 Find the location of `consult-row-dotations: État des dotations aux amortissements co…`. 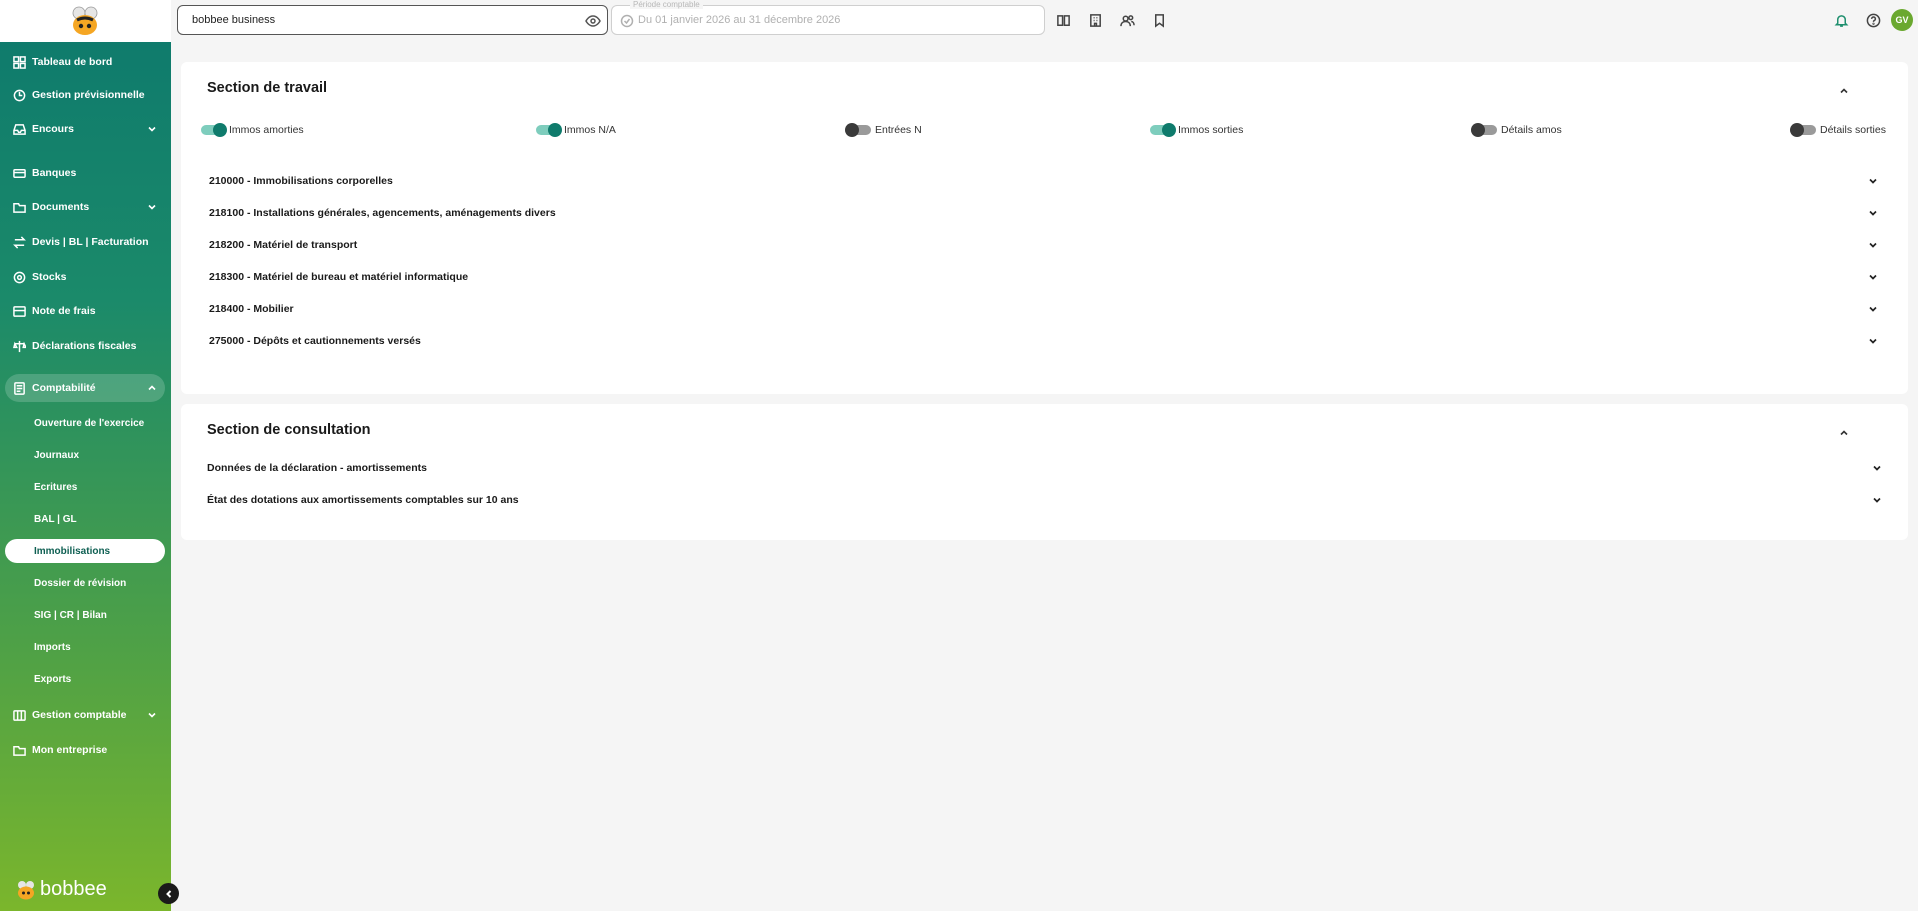

consult-row-dotations: État des dotations aux amortissements co… is located at coordinates (1044, 500).